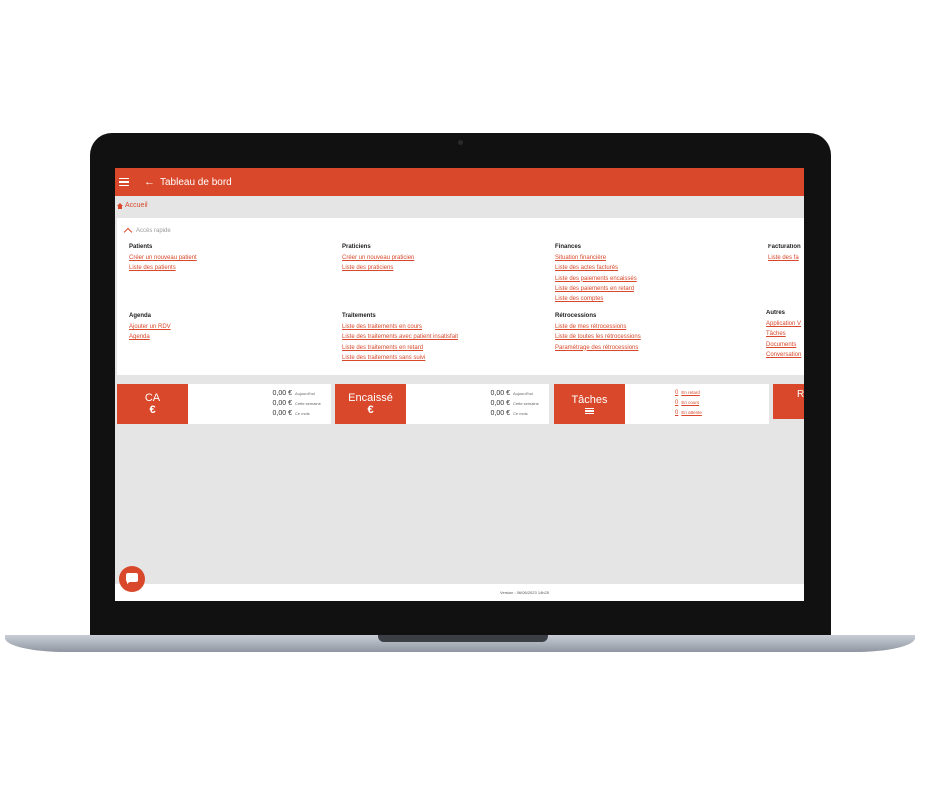 This screenshot has width=940, height=788. Describe the element at coordinates (524, 592) in the screenshot. I see `version-text: Version : 06/06/2023 14h25` at that location.